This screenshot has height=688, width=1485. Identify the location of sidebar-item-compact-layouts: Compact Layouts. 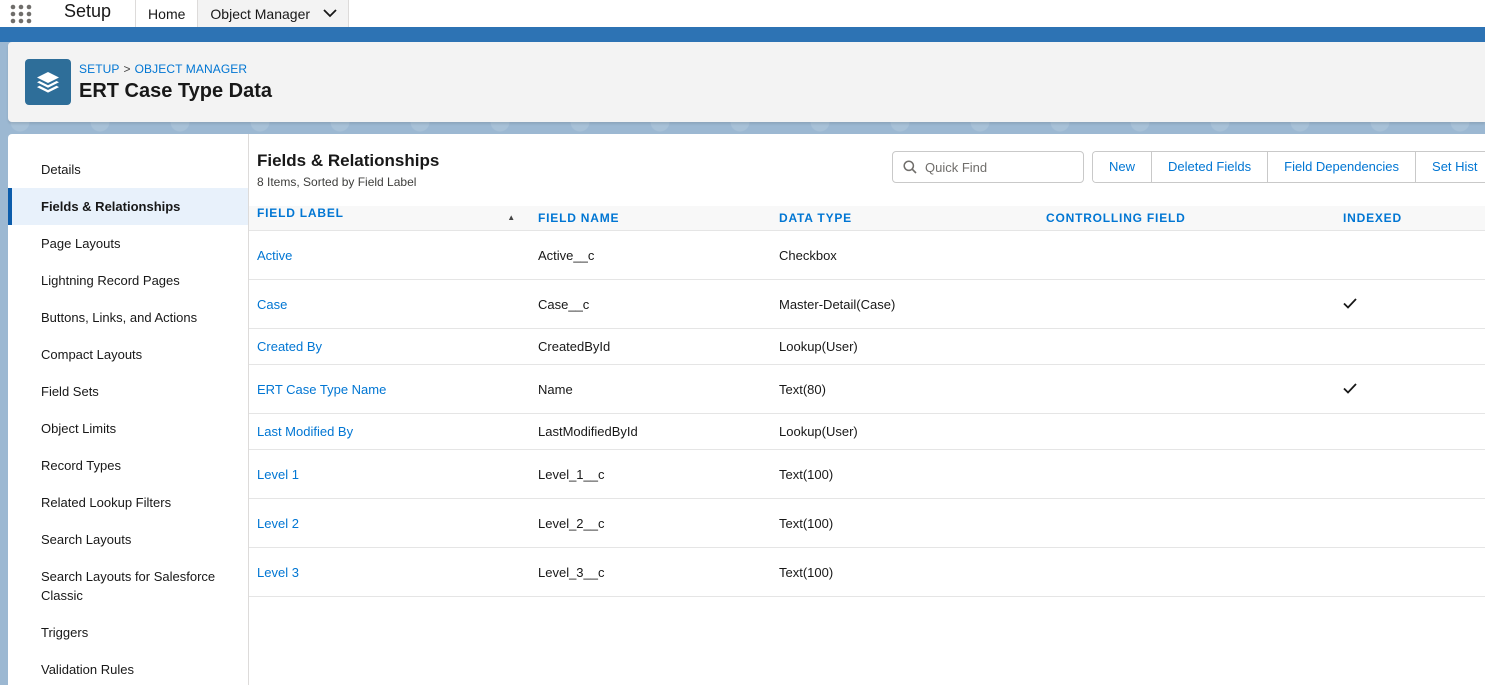
(128, 354).